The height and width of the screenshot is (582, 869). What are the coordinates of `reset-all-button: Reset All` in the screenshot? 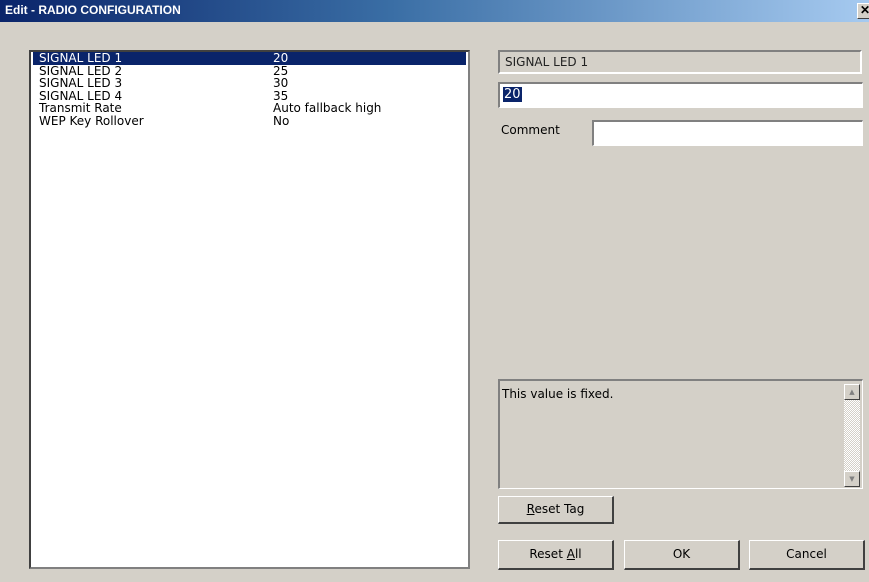 It's located at (556, 555).